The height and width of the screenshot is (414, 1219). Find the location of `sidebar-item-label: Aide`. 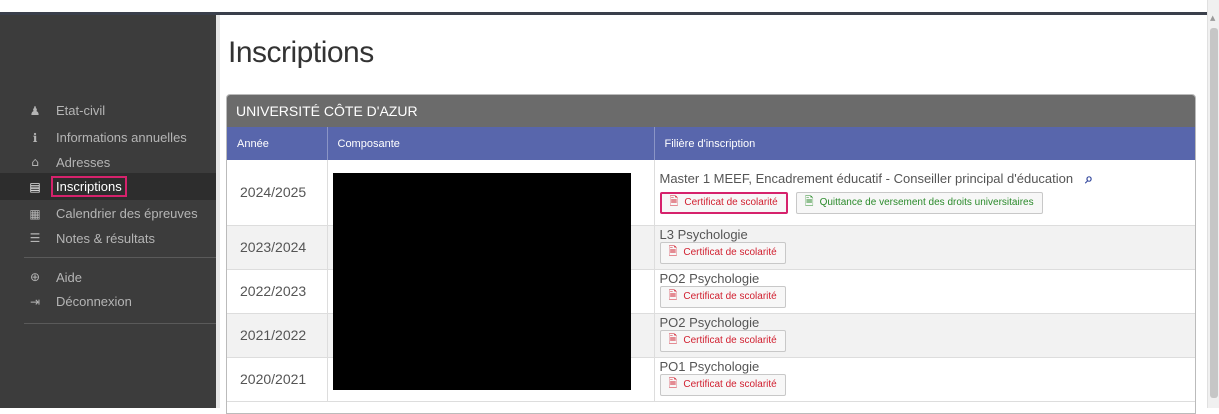

sidebar-item-label: Aide is located at coordinates (69, 277).